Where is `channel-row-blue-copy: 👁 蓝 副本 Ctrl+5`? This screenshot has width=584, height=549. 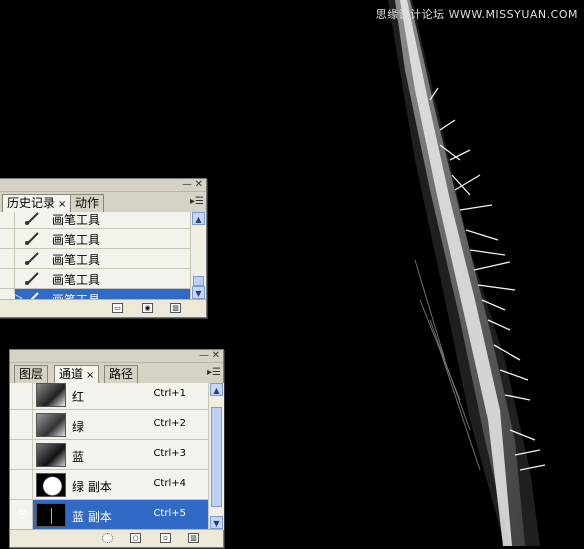
channel-row-blue-copy: 👁 蓝 副本 Ctrl+5 is located at coordinates (109, 515).